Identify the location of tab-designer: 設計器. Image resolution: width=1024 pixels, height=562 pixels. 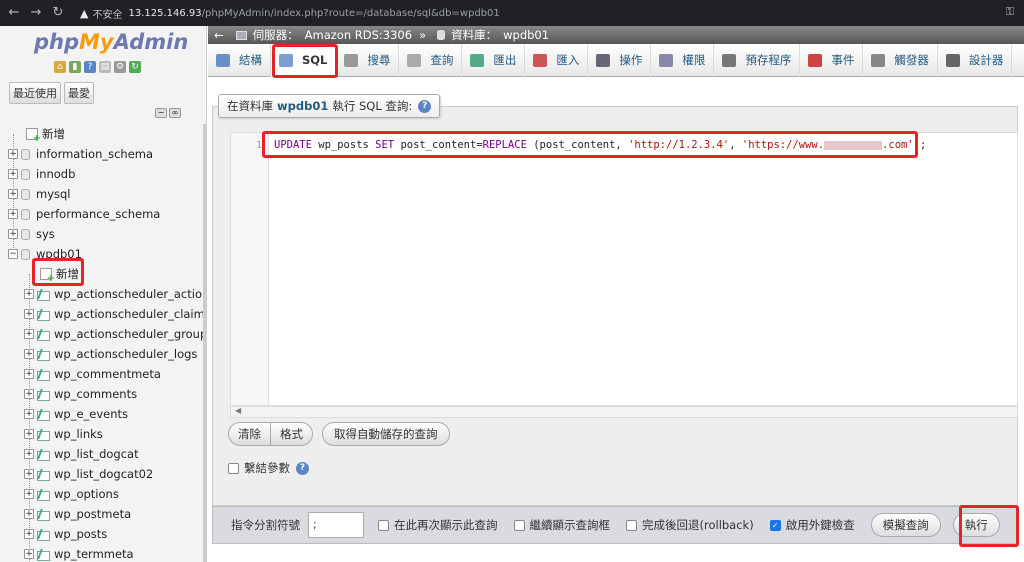
(975, 60).